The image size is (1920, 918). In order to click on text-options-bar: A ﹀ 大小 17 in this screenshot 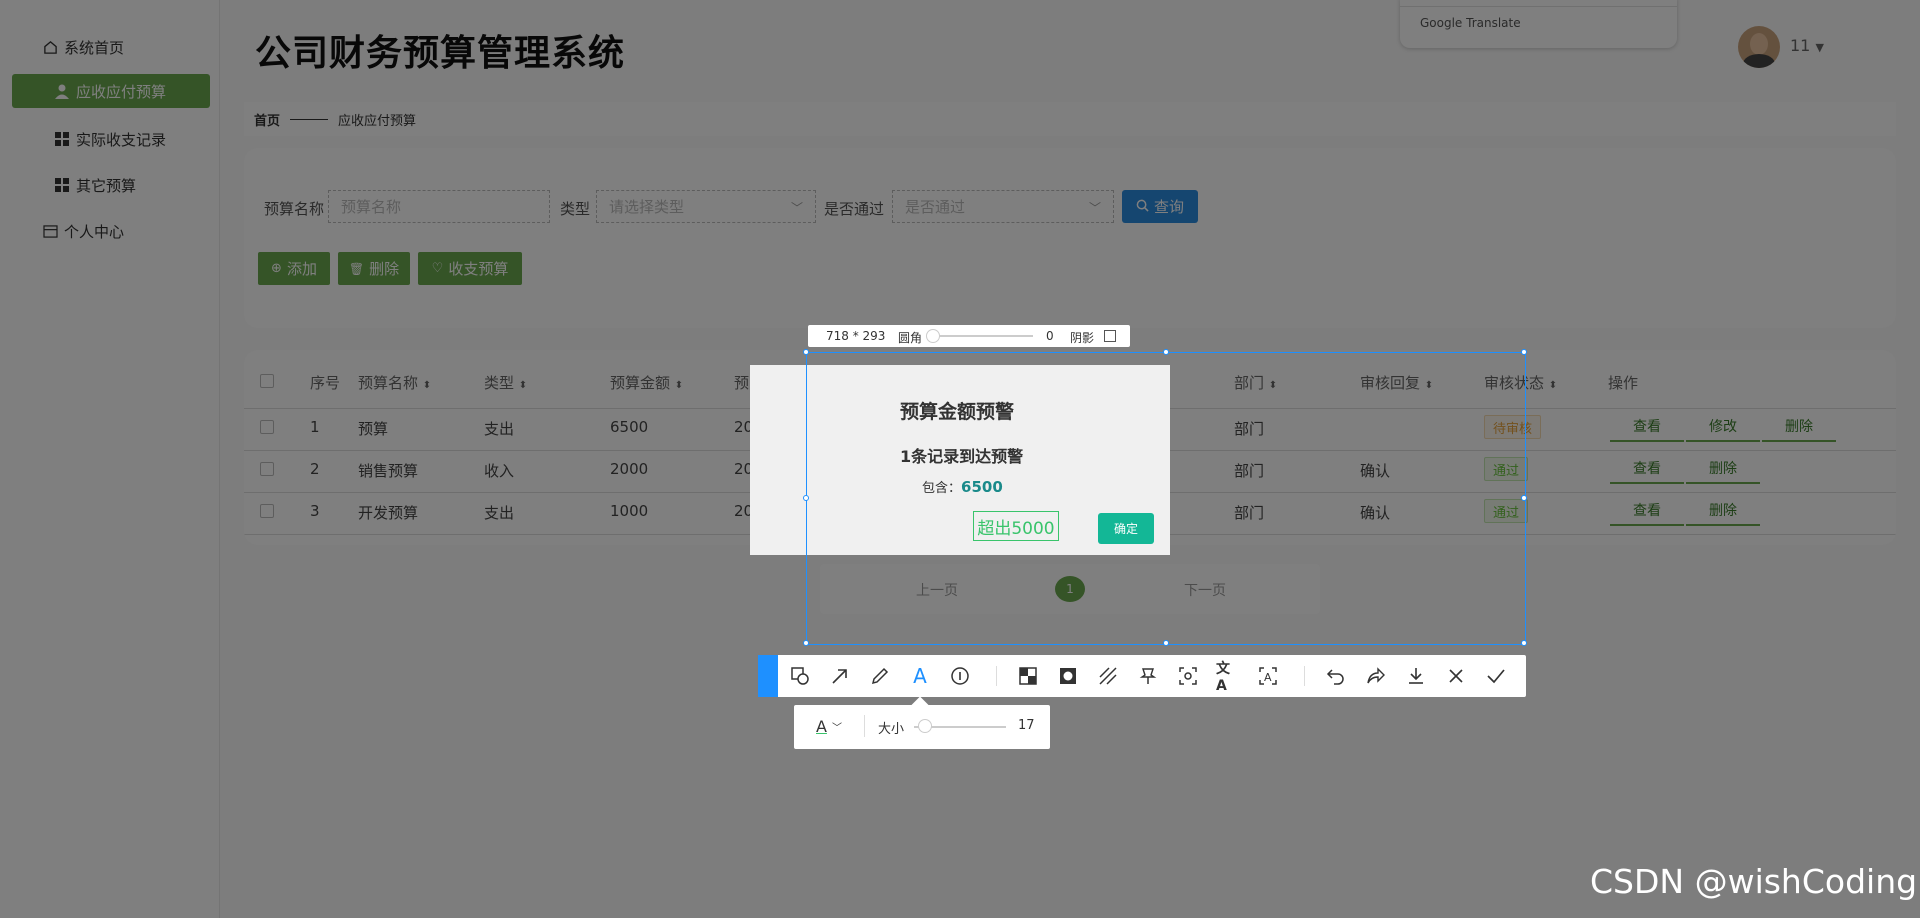, I will do `click(922, 727)`.